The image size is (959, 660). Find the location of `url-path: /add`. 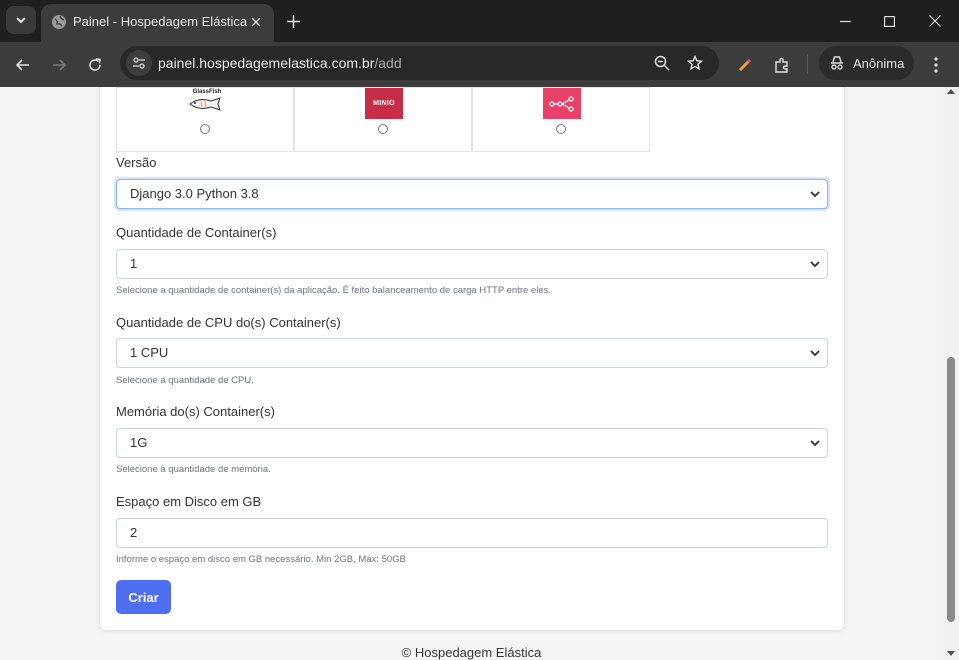

url-path: /add is located at coordinates (388, 63).